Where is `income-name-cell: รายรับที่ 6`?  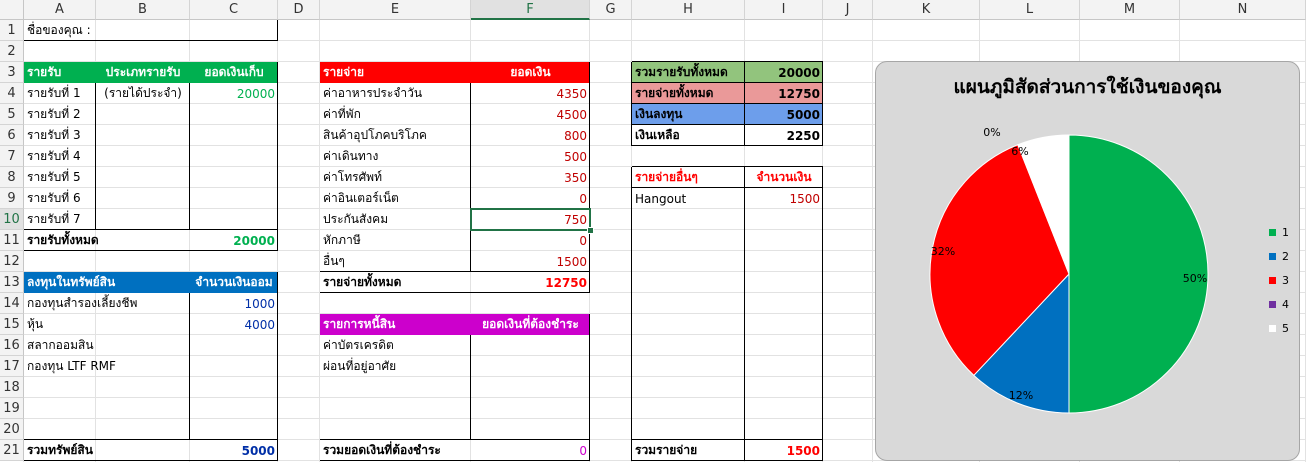 income-name-cell: รายรับที่ 6 is located at coordinates (60, 198).